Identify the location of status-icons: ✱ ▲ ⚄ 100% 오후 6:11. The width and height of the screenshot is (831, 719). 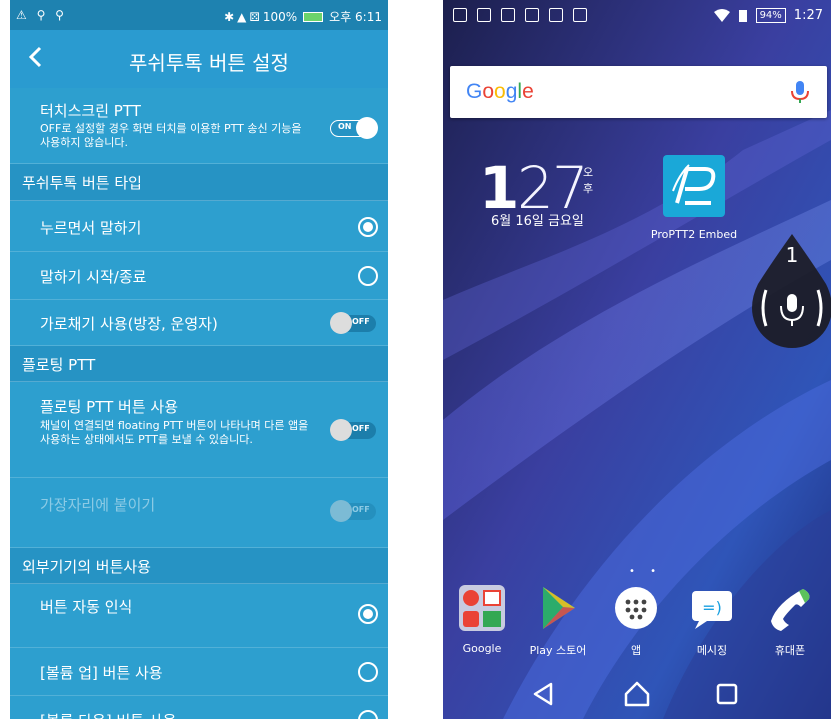
(303, 16).